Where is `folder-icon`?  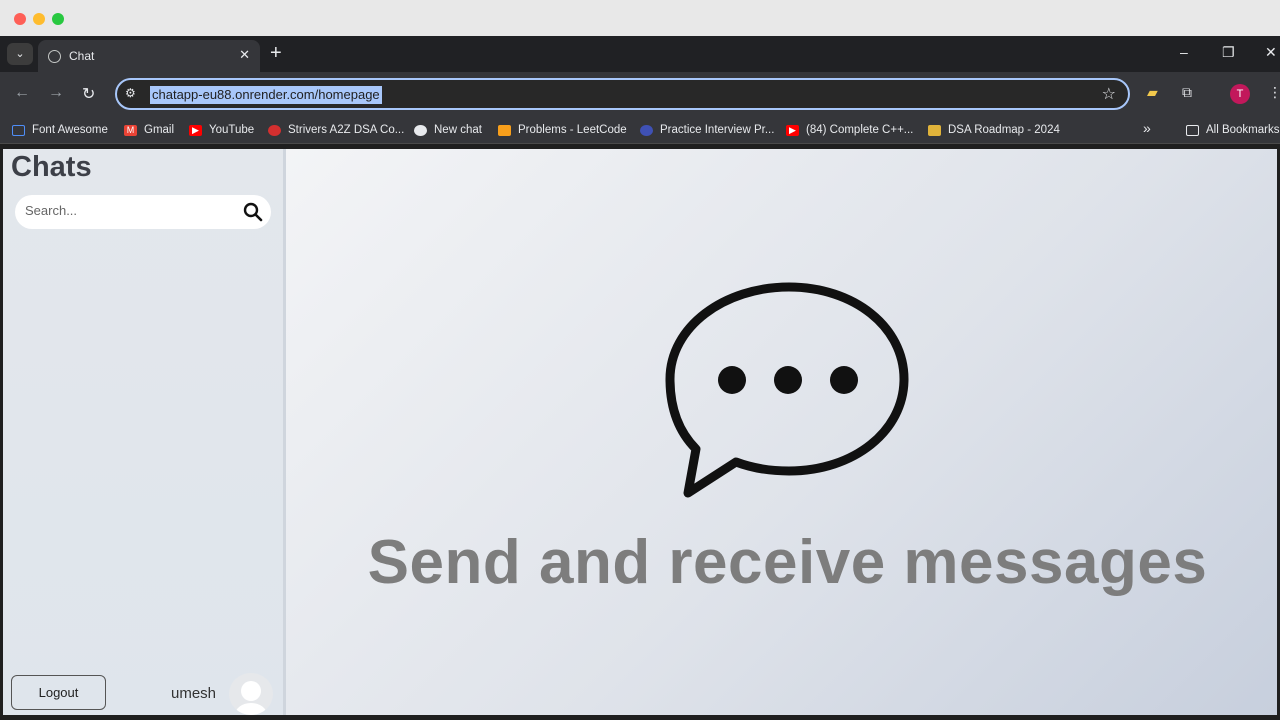 folder-icon is located at coordinates (1192, 130).